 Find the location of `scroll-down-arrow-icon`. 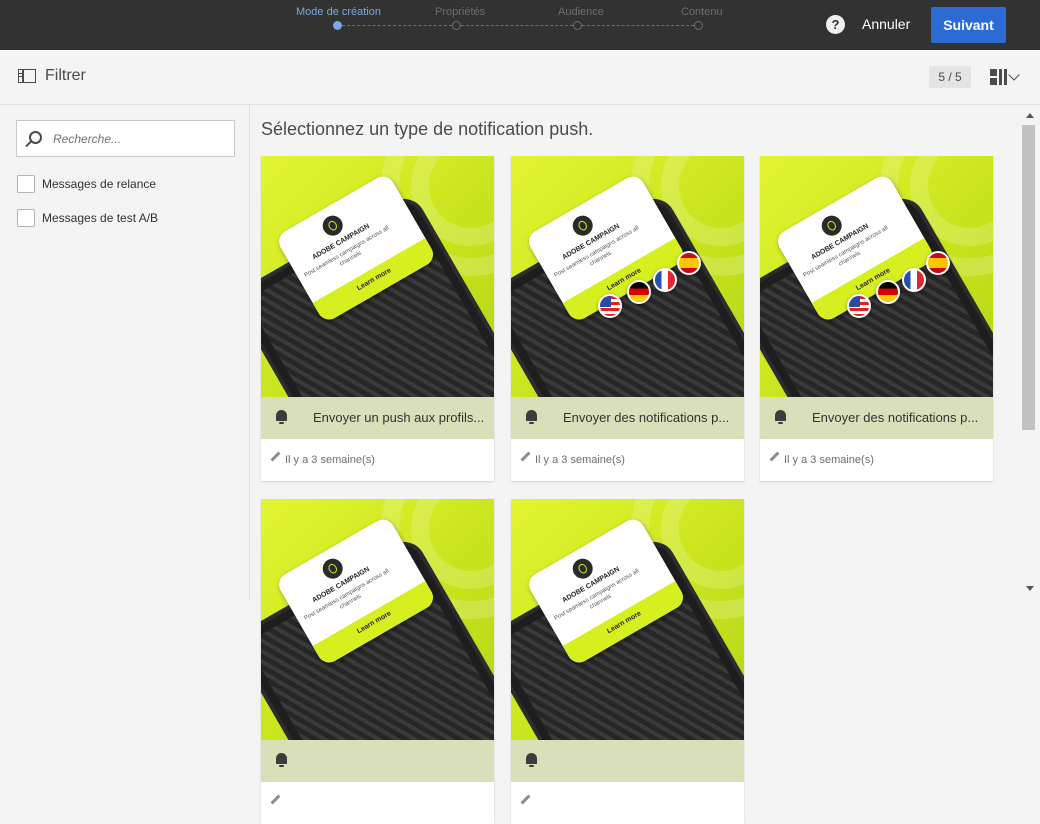

scroll-down-arrow-icon is located at coordinates (1030, 588).